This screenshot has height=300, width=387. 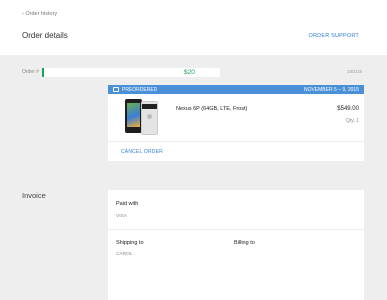 What do you see at coordinates (127, 204) in the screenshot?
I see `paid-with-label: Paid with` at bounding box center [127, 204].